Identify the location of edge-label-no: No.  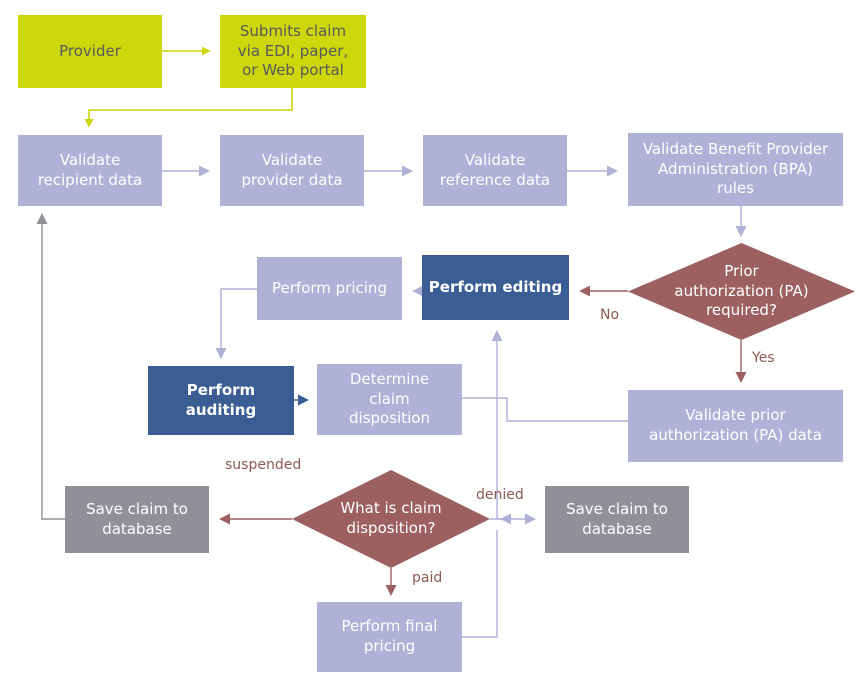
(609, 315).